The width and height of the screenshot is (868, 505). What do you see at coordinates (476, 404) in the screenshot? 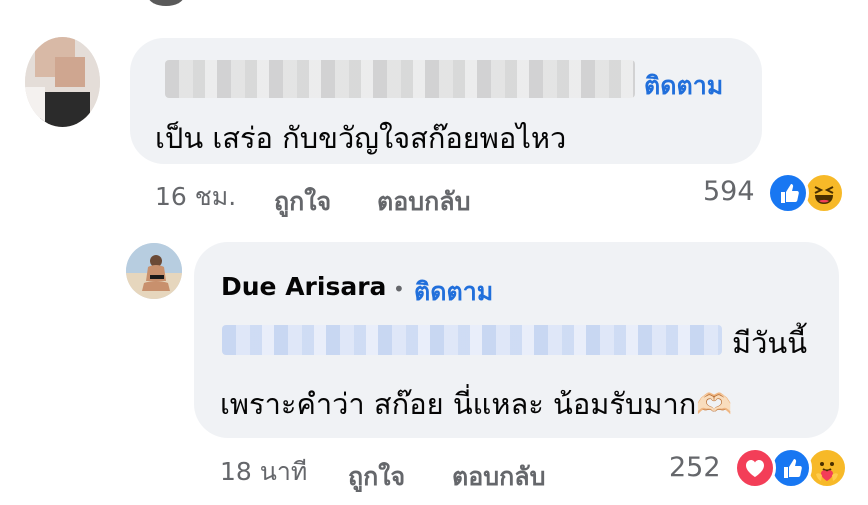
I see `reply-text-line2: เพราะคำว่า สก๊อย นี่แหละ น้อมรับมาก🫶🏻` at bounding box center [476, 404].